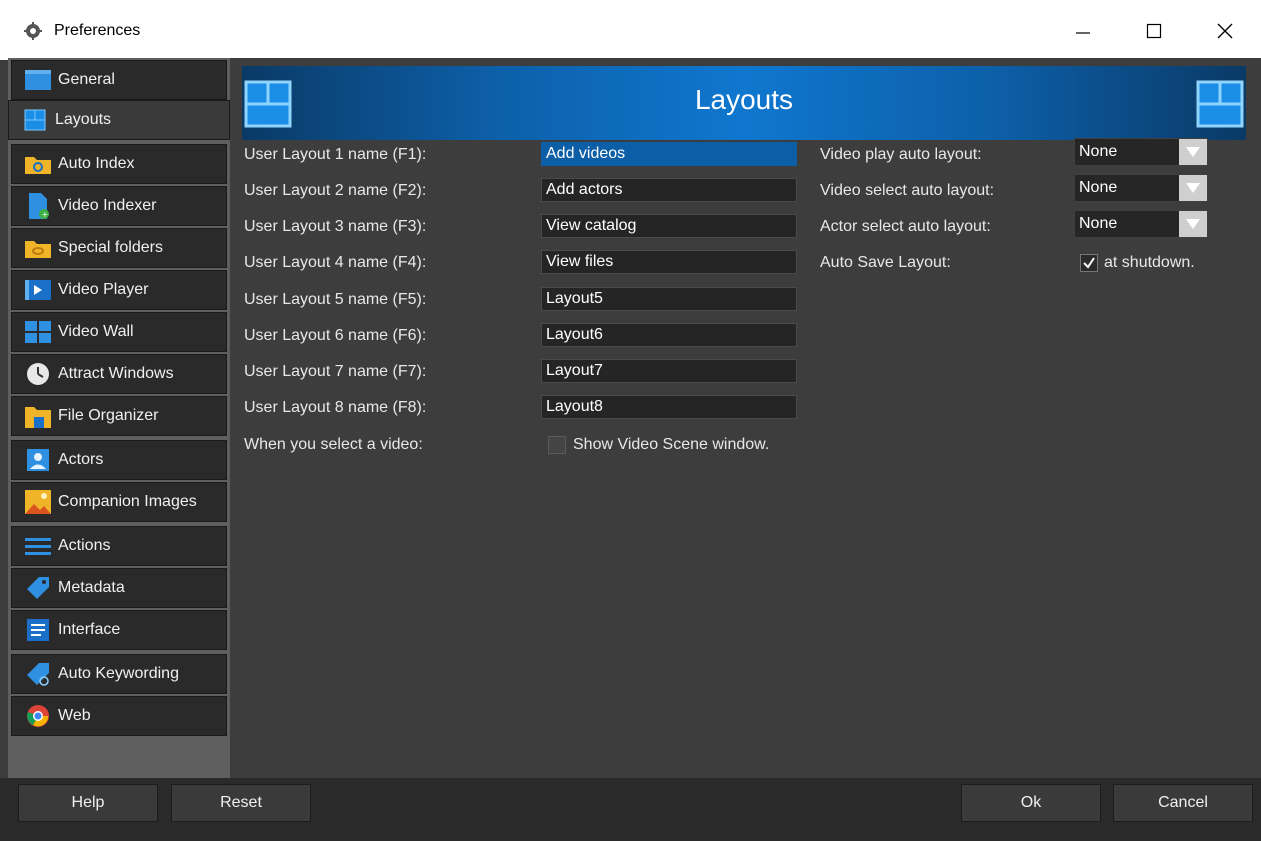 The image size is (1261, 841). I want to click on general-window-icon, so click(38, 80).